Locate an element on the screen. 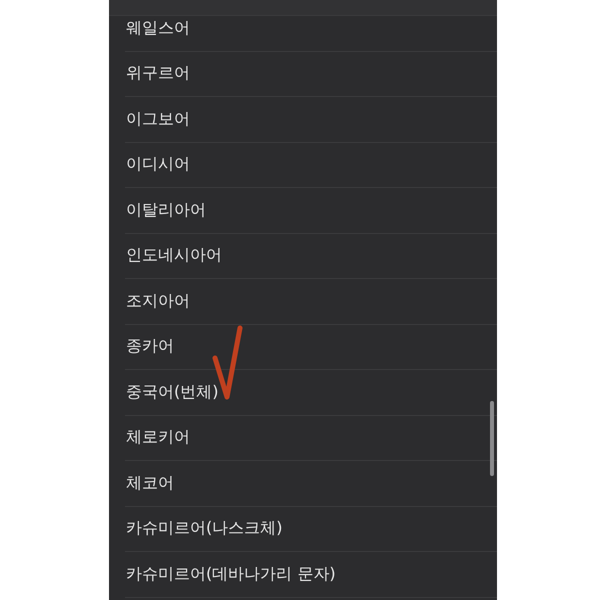  language-item: 카슈미르어(나스크체) is located at coordinates (203, 529).